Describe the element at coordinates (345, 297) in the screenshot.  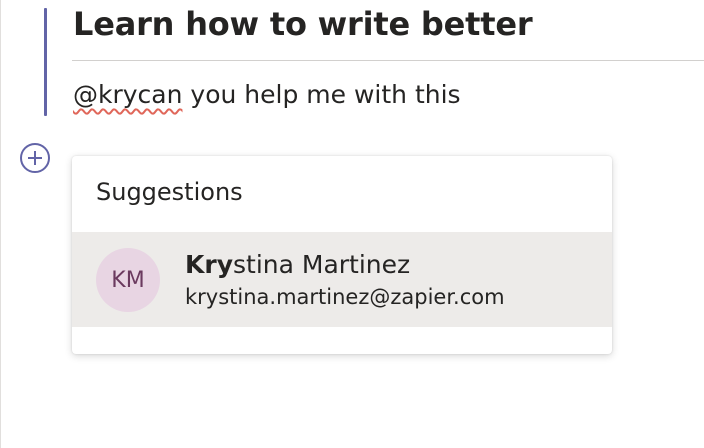
I see `suggestion-email: krystina.martinez@zapier.com` at that location.